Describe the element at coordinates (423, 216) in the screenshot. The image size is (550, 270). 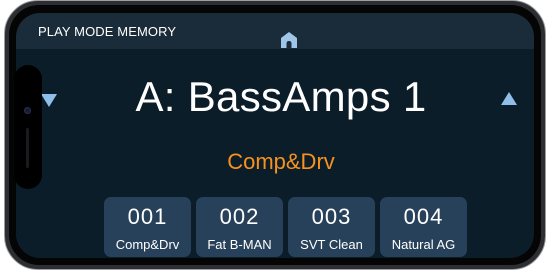
I see `slot-number: 004` at that location.